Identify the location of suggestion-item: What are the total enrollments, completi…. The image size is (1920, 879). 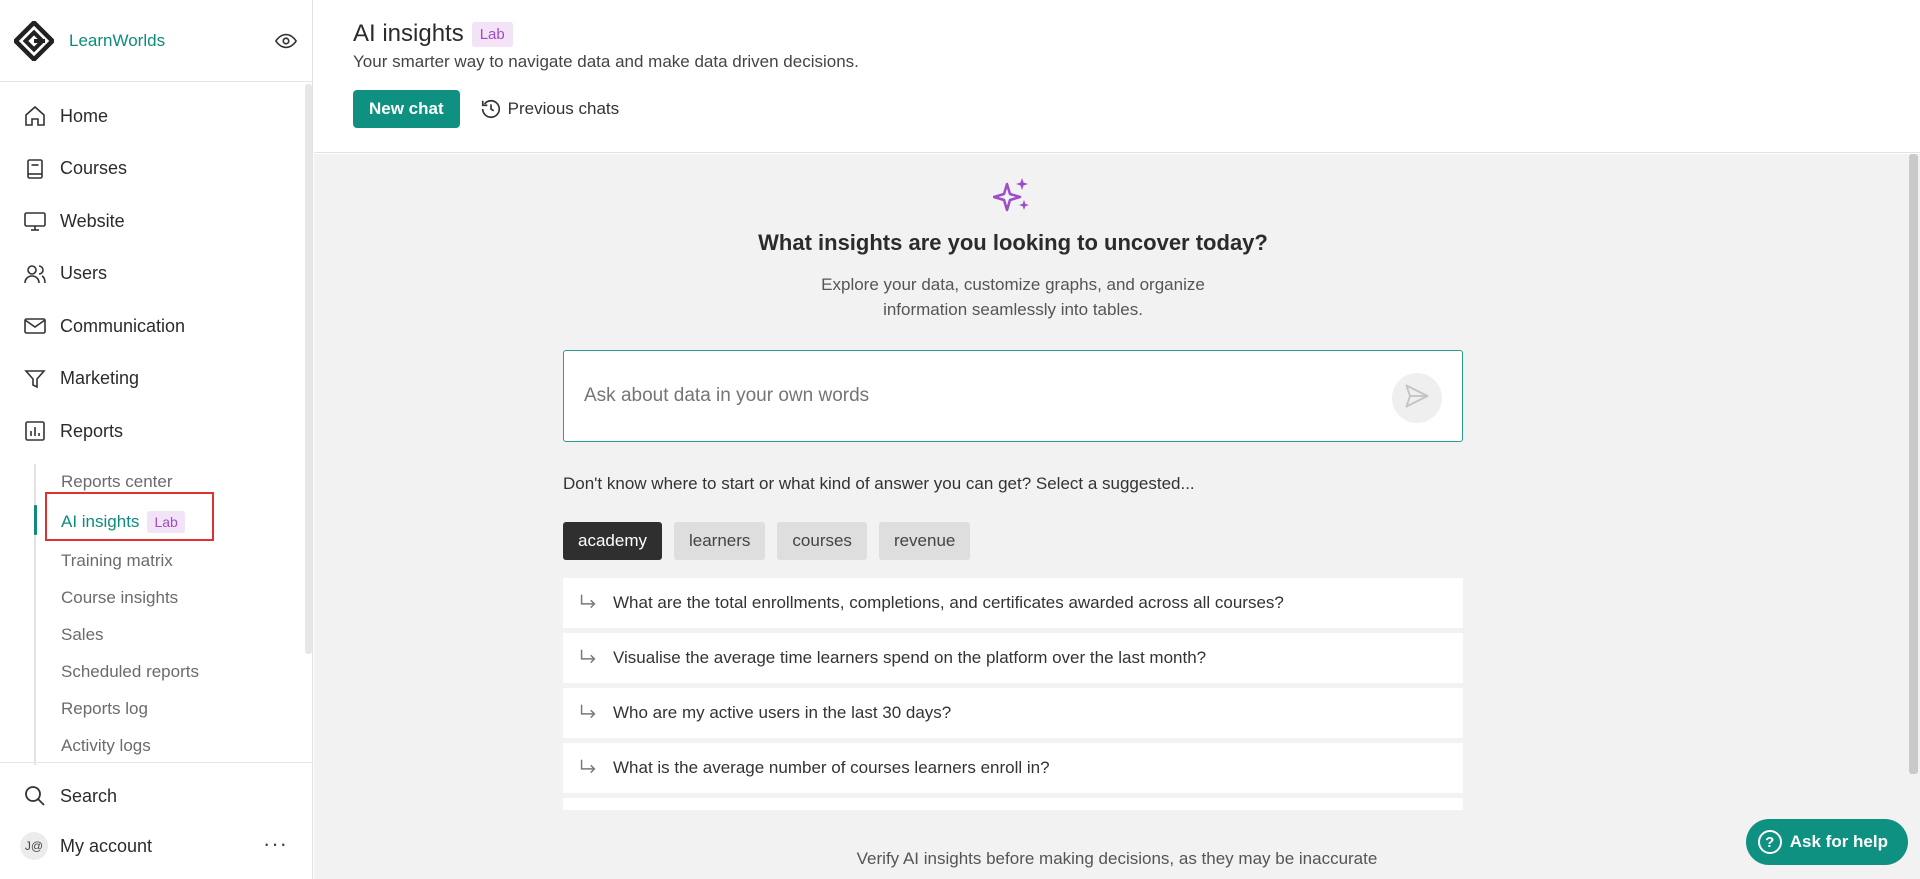
(1013, 603).